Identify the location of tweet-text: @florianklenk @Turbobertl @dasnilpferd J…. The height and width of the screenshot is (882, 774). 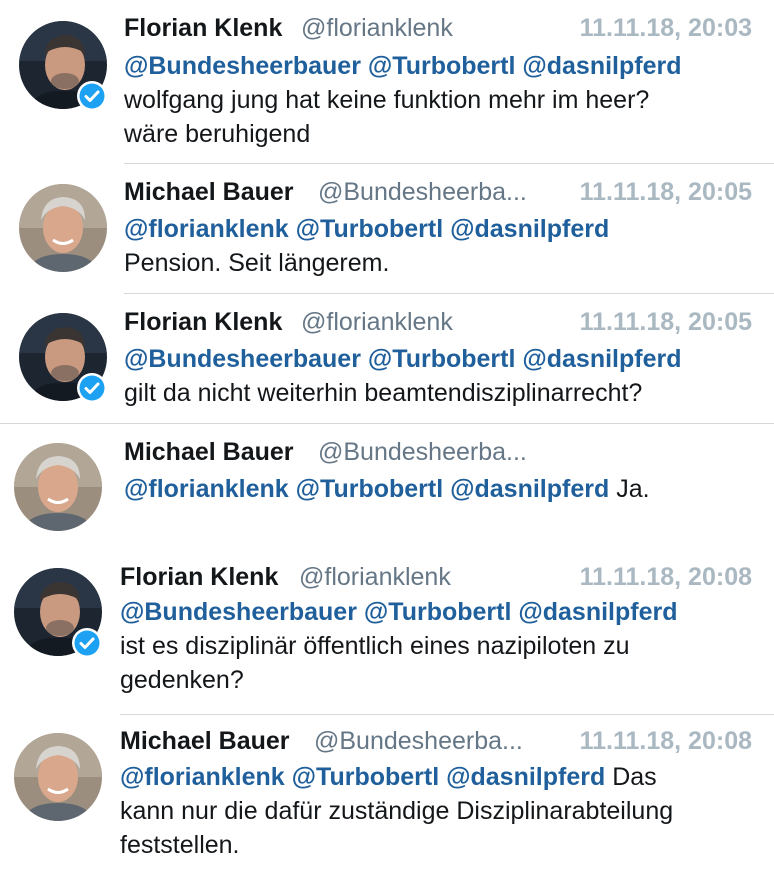
(387, 489).